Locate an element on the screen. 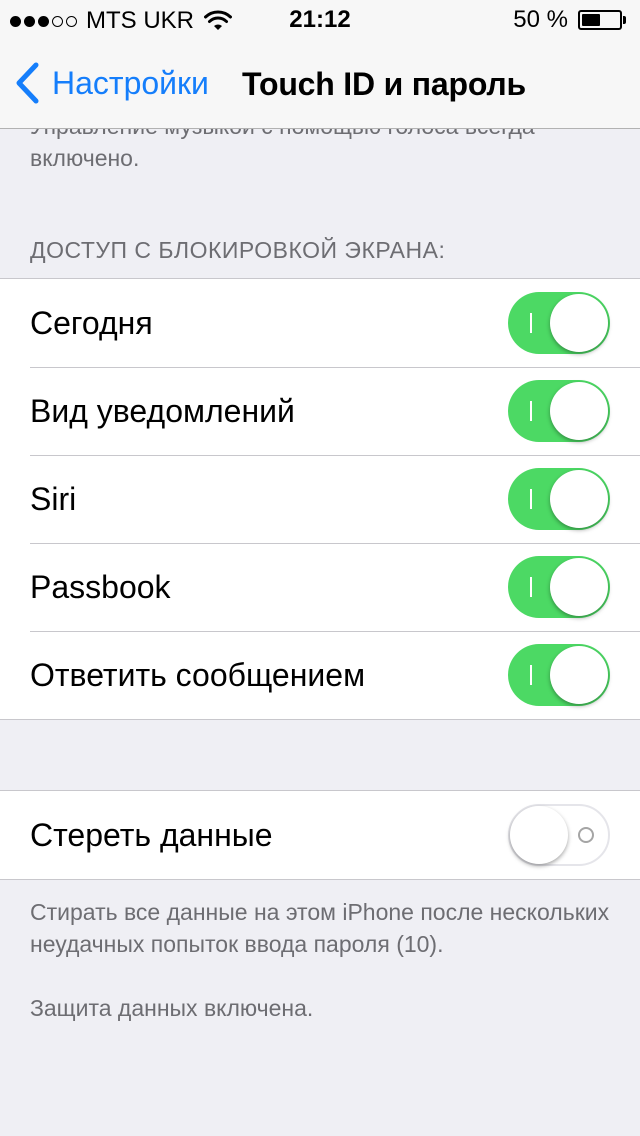  toggle-reply-with-message is located at coordinates (559, 675).